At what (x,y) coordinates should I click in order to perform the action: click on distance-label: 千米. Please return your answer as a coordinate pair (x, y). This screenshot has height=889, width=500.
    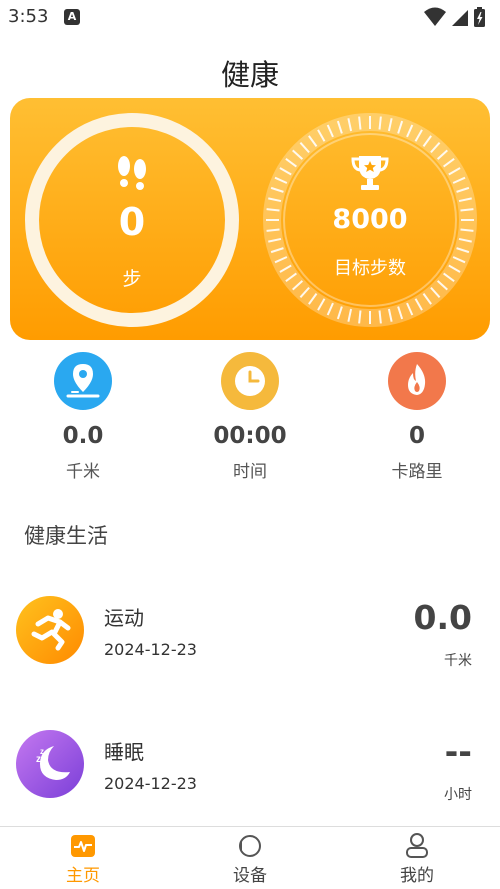
    Looking at the image, I should click on (83, 472).